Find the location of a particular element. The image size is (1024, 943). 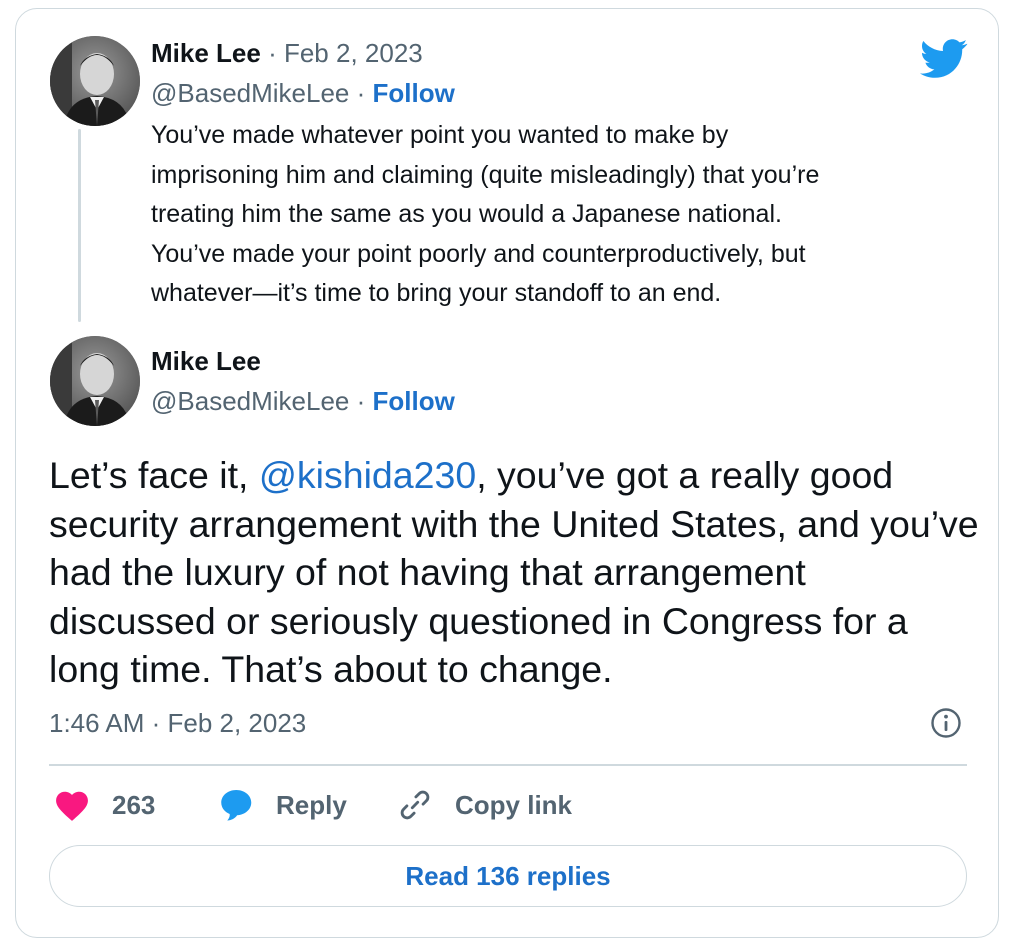

twitter-bird-icon is located at coordinates (944, 59).